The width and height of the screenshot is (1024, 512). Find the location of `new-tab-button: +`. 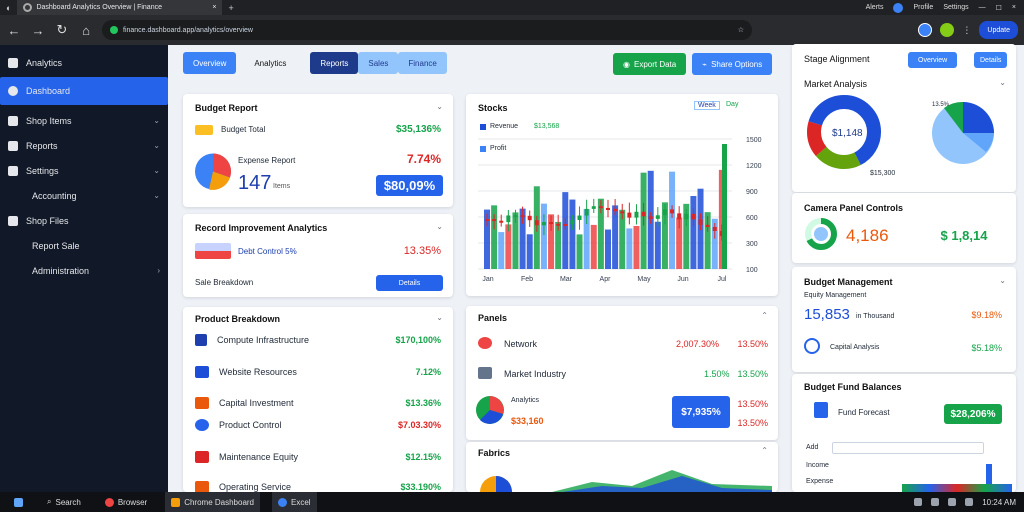

new-tab-button: + is located at coordinates (230, 8).